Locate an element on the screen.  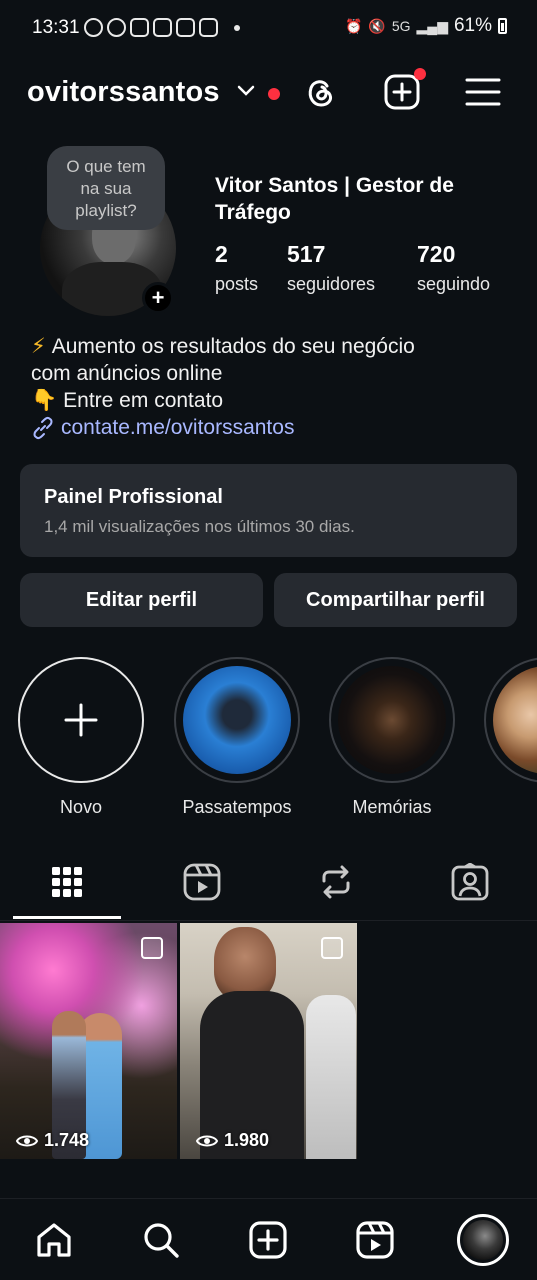
status-time: 13:31 is located at coordinates (56, 27).